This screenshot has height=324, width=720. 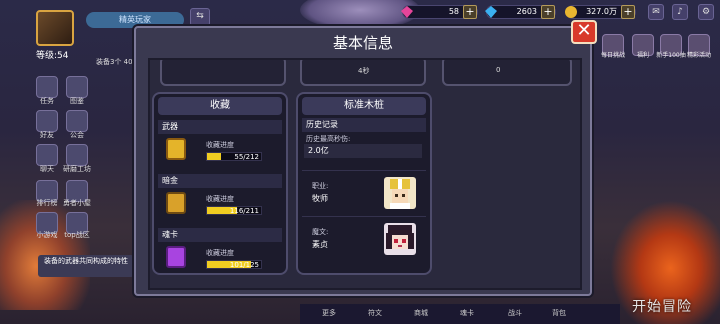 I want to click on category-soul-card-label: 魂卡, so click(x=220, y=235).